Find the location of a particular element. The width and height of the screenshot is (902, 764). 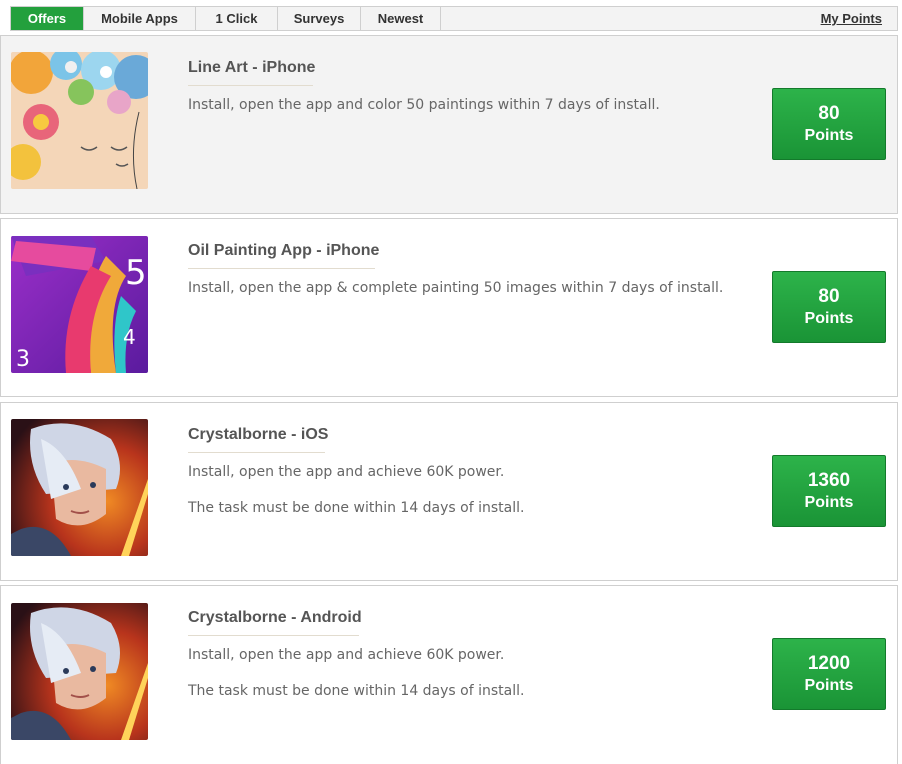

crystalborne-android-icon is located at coordinates (79, 671).